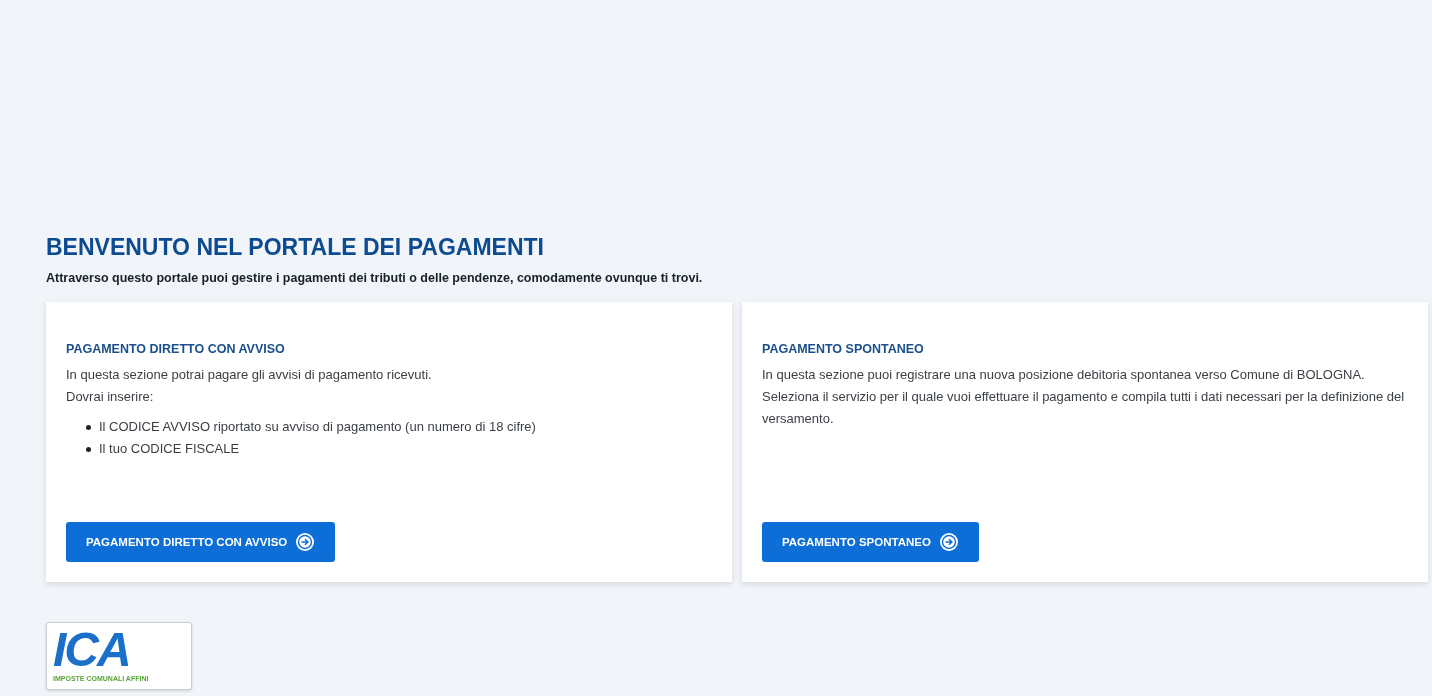  Describe the element at coordinates (249, 375) in the screenshot. I see `card-text: In questa sezione potrai pagare gli avvisi di pagamento ricevuti.` at that location.